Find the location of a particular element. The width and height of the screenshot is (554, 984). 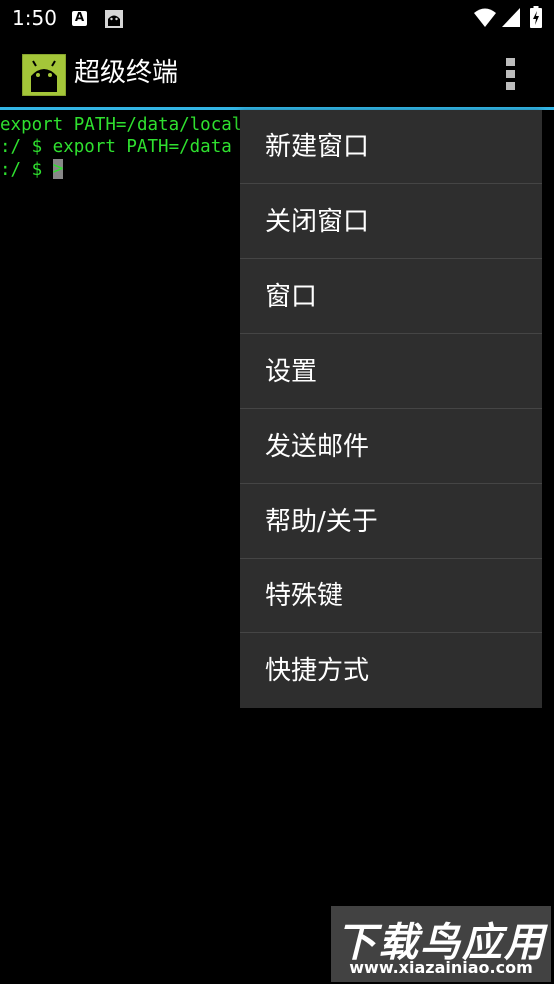

status-time: 1:50 is located at coordinates (34, 18).